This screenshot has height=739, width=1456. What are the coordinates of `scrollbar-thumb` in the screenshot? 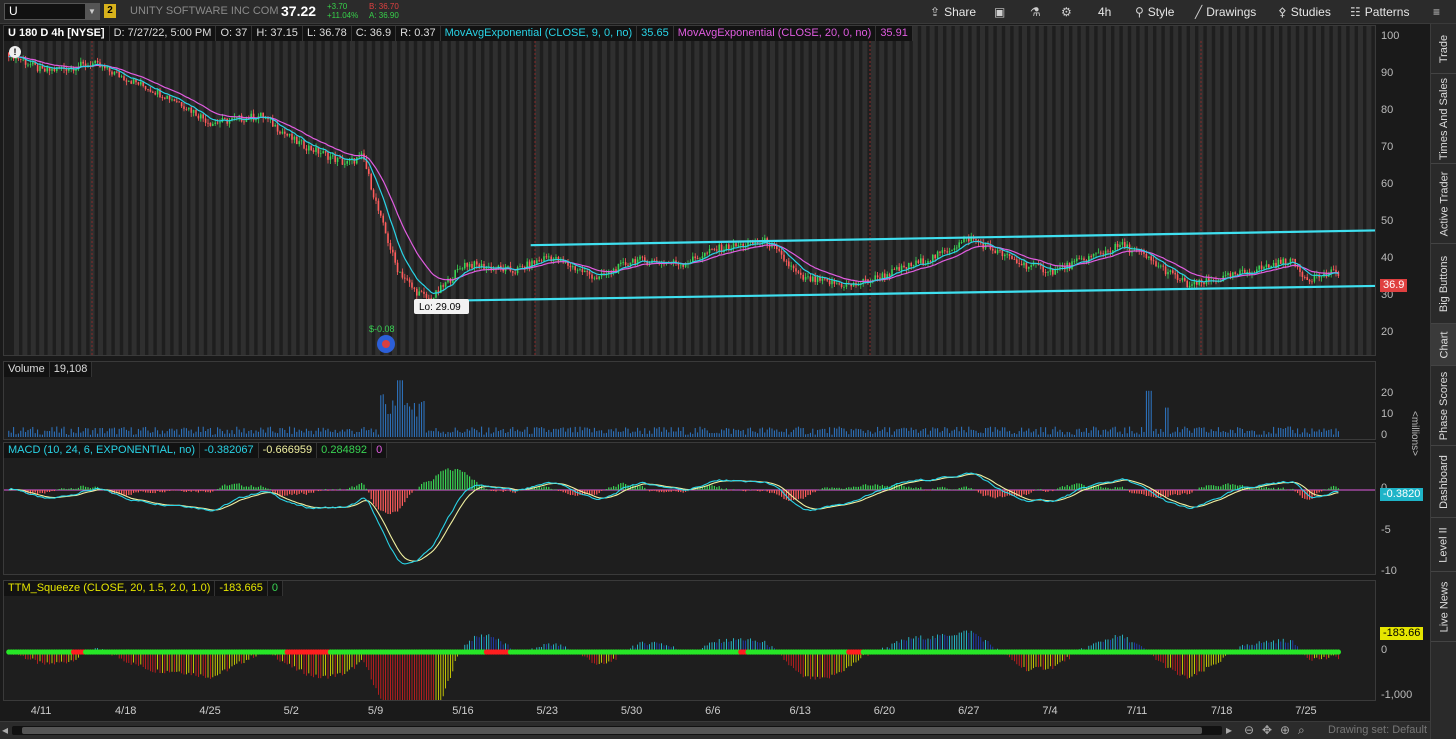 It's located at (612, 730).